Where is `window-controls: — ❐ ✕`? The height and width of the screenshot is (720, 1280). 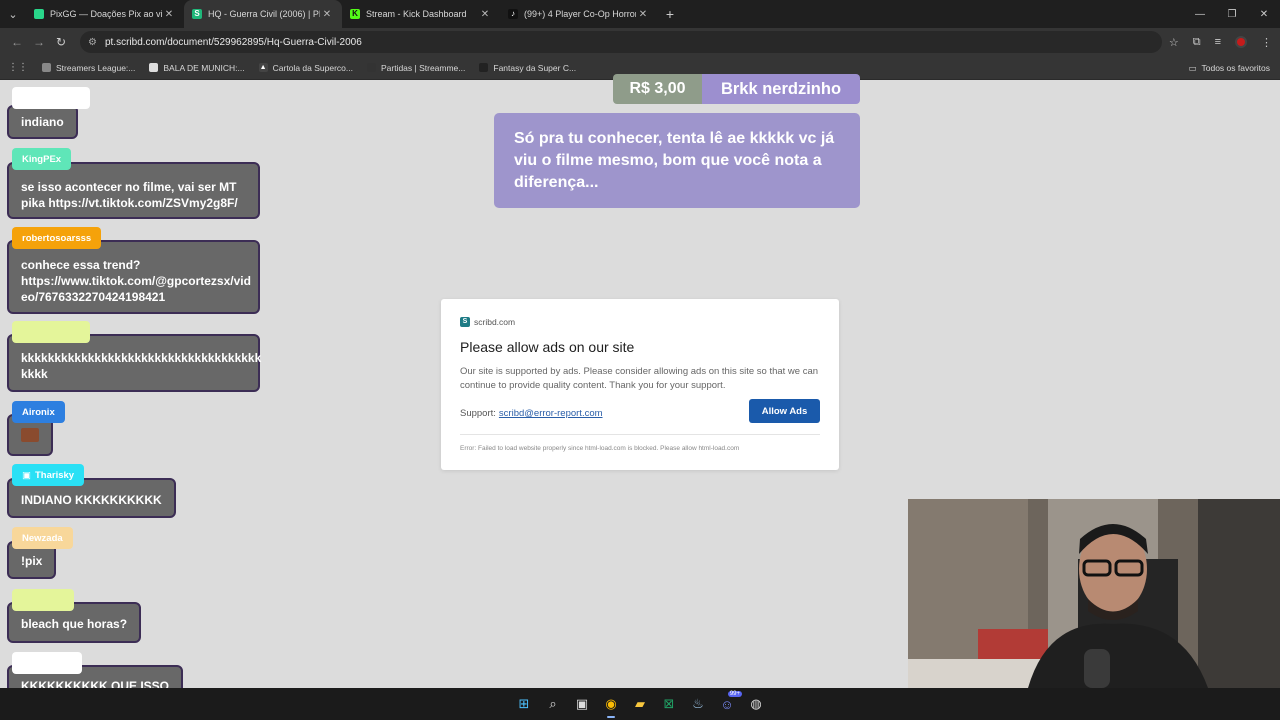 window-controls: — ❐ ✕ is located at coordinates (1232, 14).